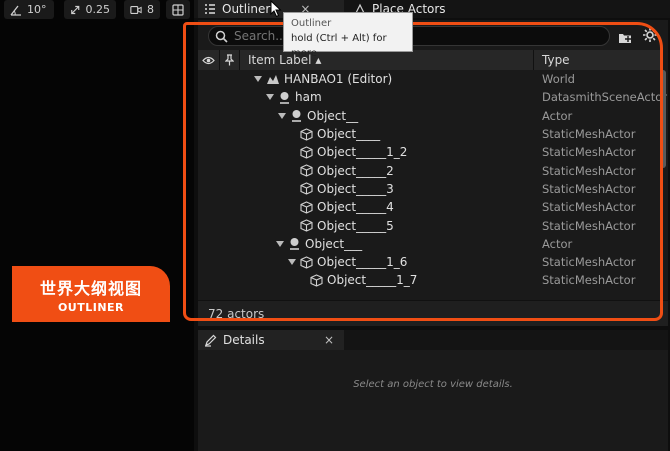 The height and width of the screenshot is (451, 670). Describe the element at coordinates (221, 36) in the screenshot. I see `search-icon` at that location.